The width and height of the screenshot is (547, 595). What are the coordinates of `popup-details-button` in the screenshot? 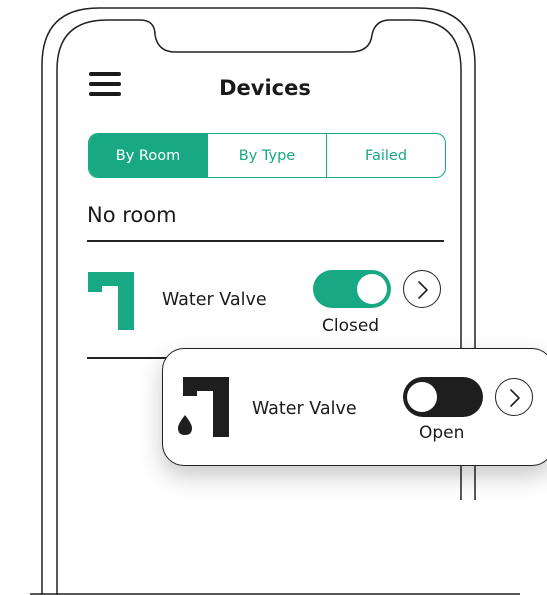 It's located at (514, 397).